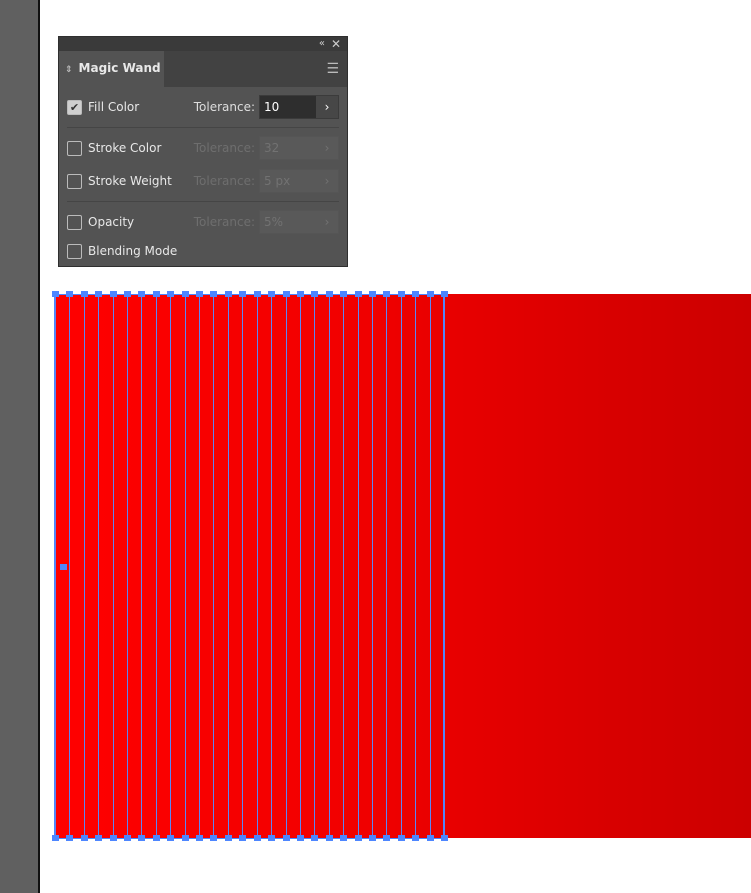  Describe the element at coordinates (203, 107) in the screenshot. I see `fill-color-row: ✔ Fill Color Tolerance: 10 ›` at that location.